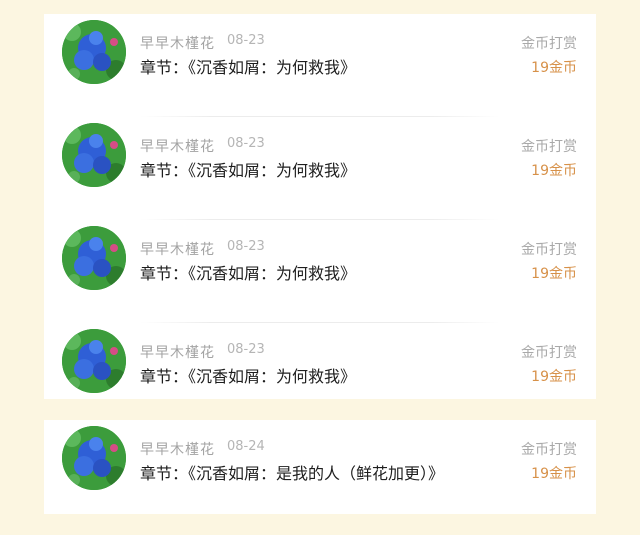 This screenshot has width=640, height=535. I want to click on chapter-title: 章节：《沉香如屑：是我的人（鲜花加更）》, so click(292, 472).